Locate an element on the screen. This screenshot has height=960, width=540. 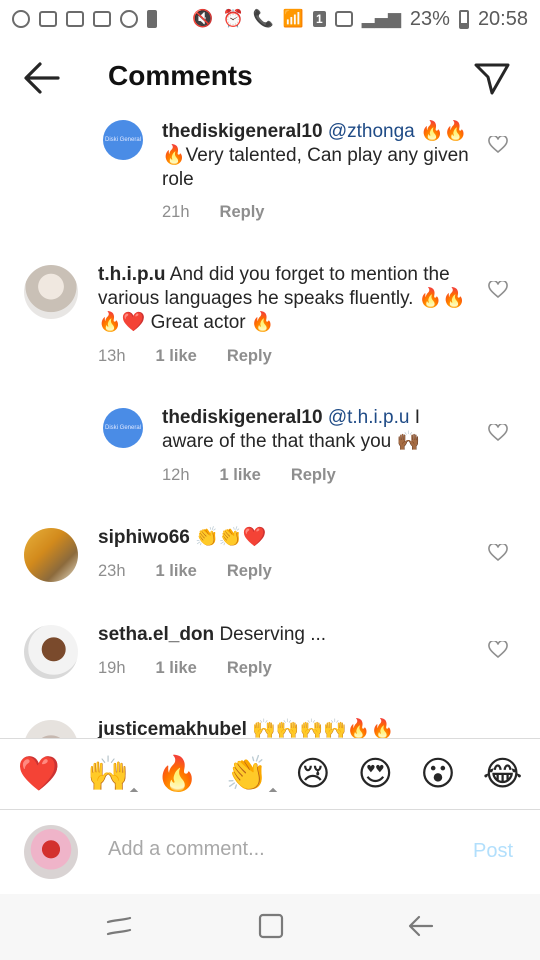
comment-time: 13h is located at coordinates (112, 356).